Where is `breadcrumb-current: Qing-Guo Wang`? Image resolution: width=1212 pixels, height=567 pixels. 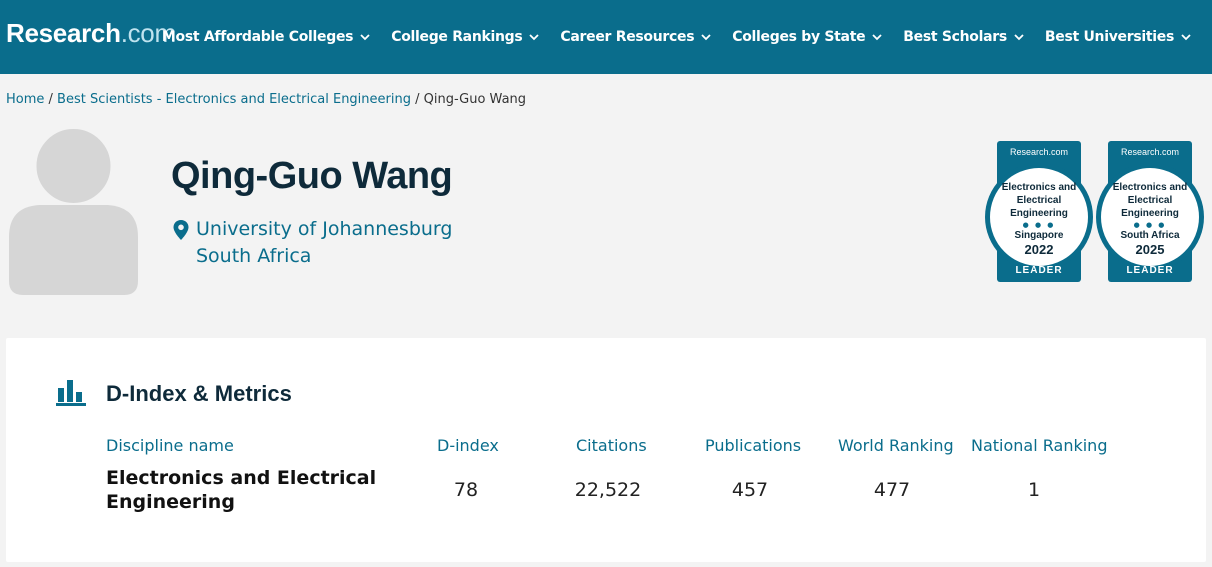 breadcrumb-current: Qing-Guo Wang is located at coordinates (475, 99).